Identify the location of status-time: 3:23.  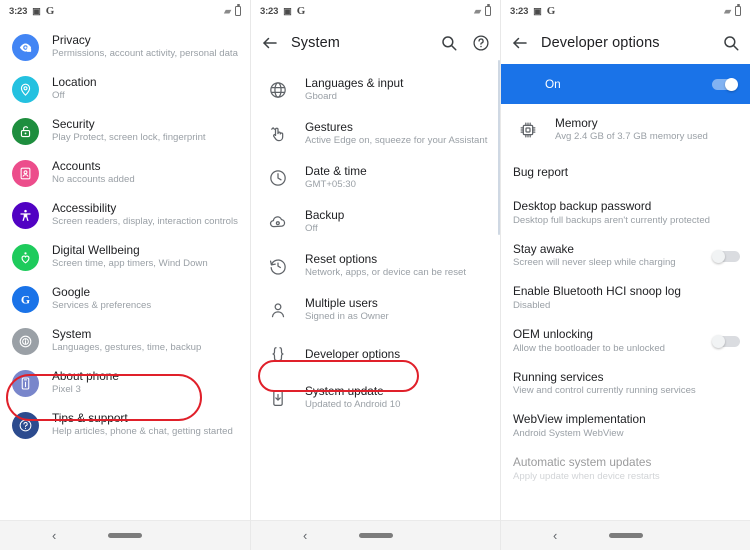
(18, 11).